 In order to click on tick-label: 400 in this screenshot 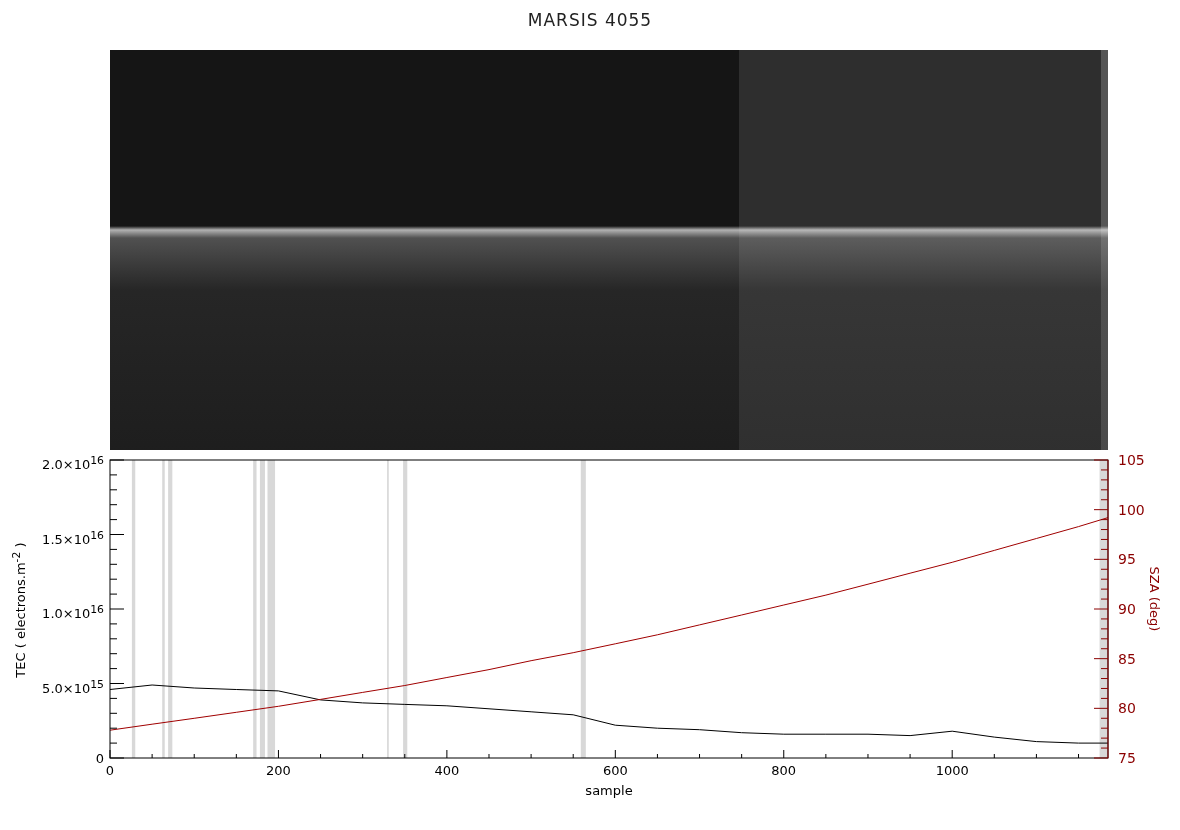, I will do `click(447, 770)`.